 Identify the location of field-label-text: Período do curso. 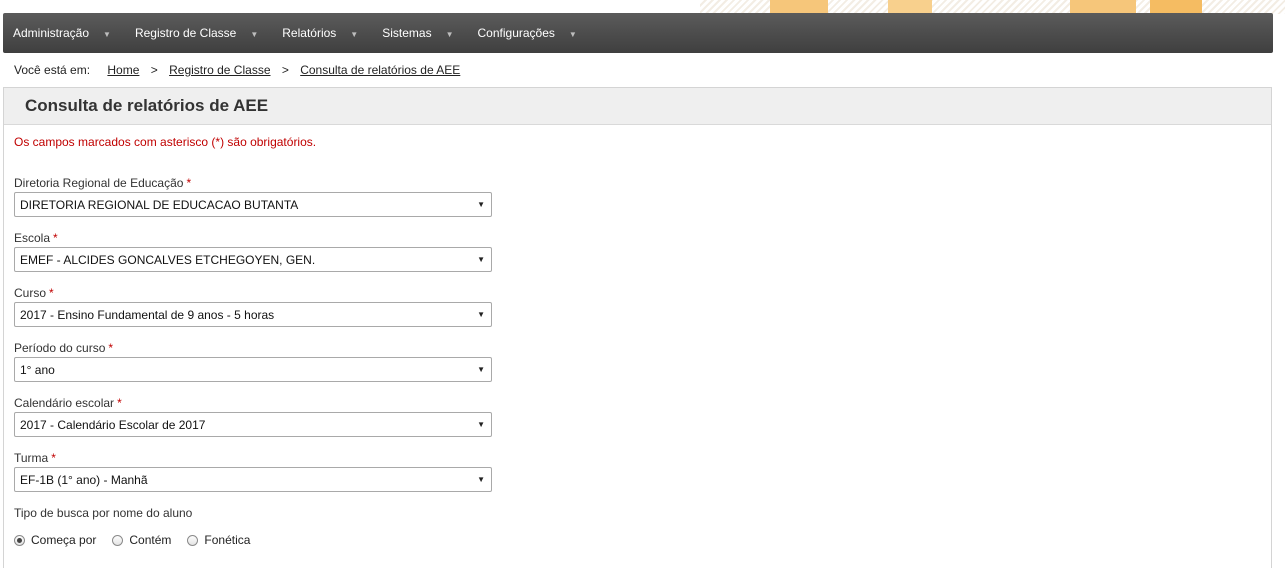
(60, 348).